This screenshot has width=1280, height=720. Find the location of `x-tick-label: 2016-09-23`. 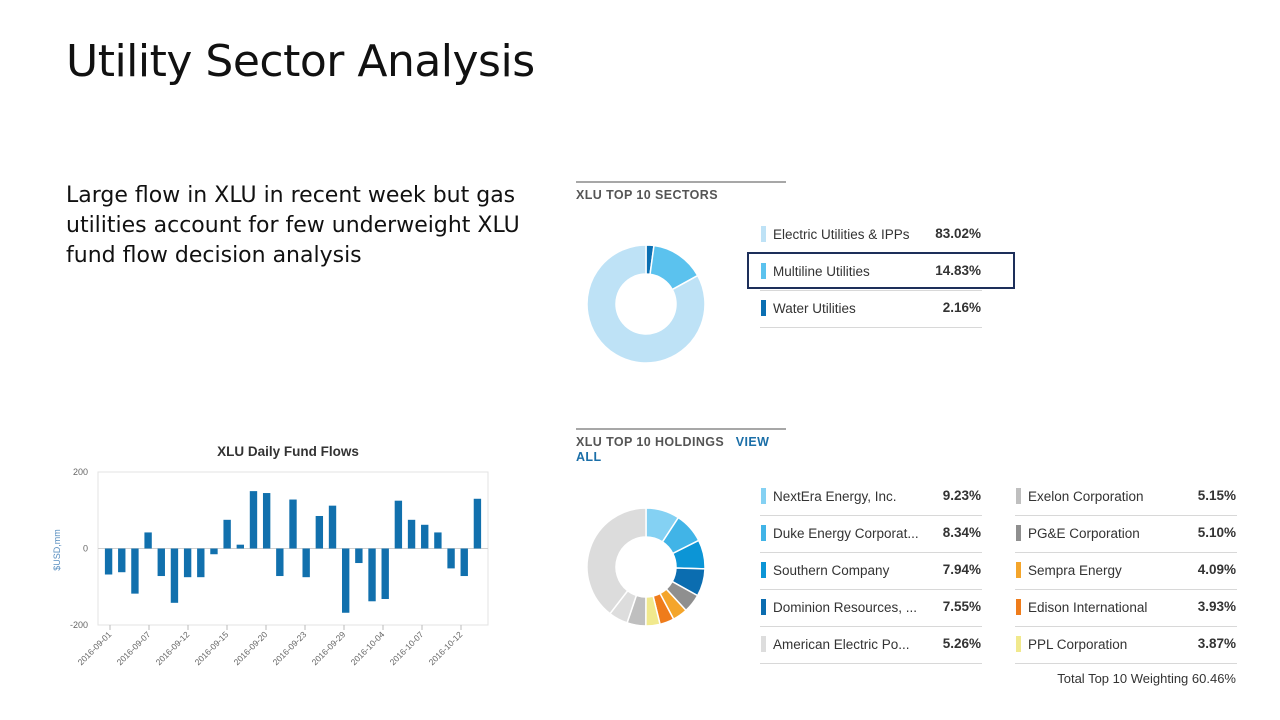

x-tick-label: 2016-09-23 is located at coordinates (290, 648).